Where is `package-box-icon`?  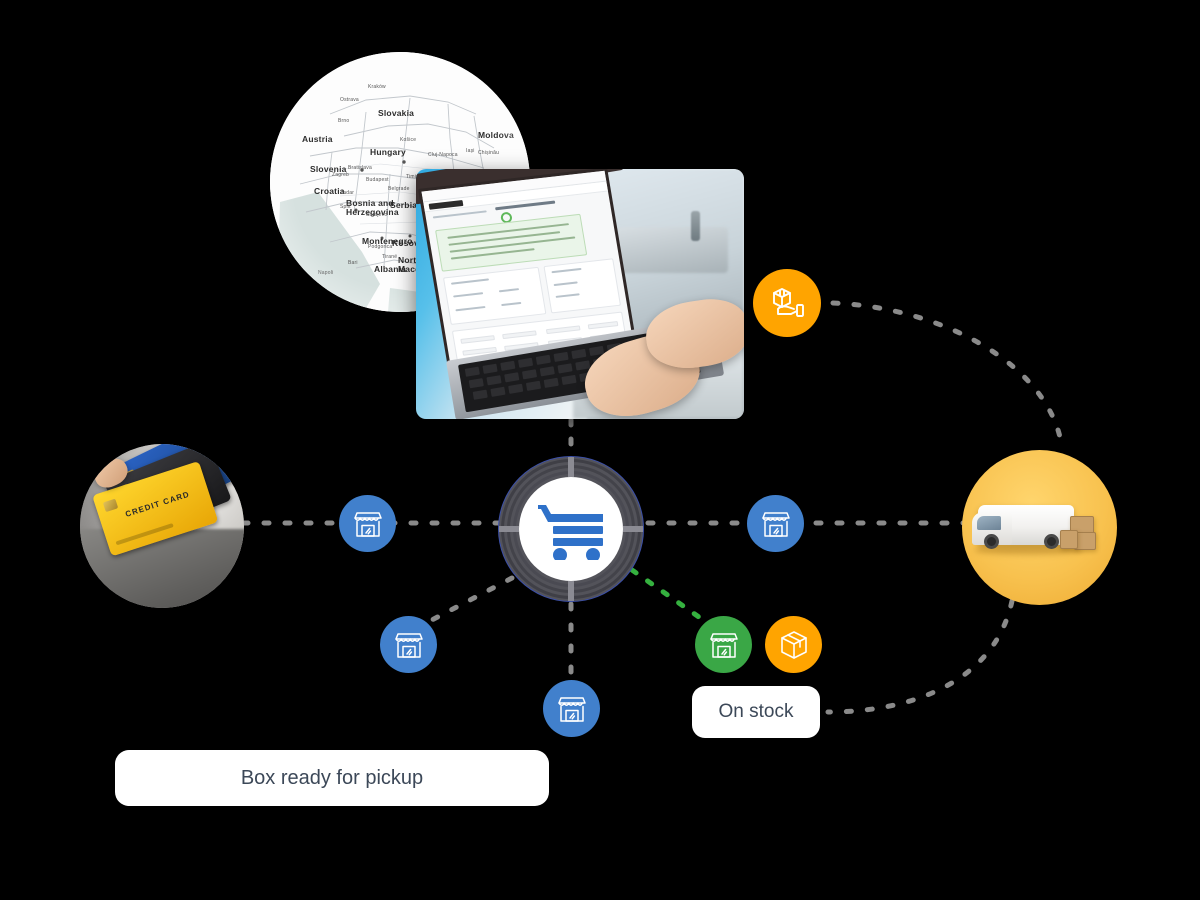 package-box-icon is located at coordinates (793, 644).